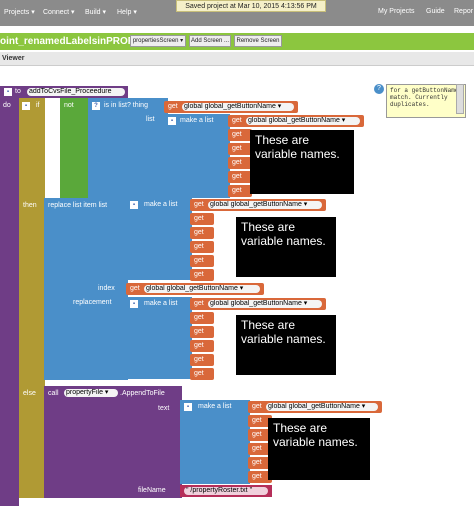  I want to click on if-block-spine, so click(32, 298).